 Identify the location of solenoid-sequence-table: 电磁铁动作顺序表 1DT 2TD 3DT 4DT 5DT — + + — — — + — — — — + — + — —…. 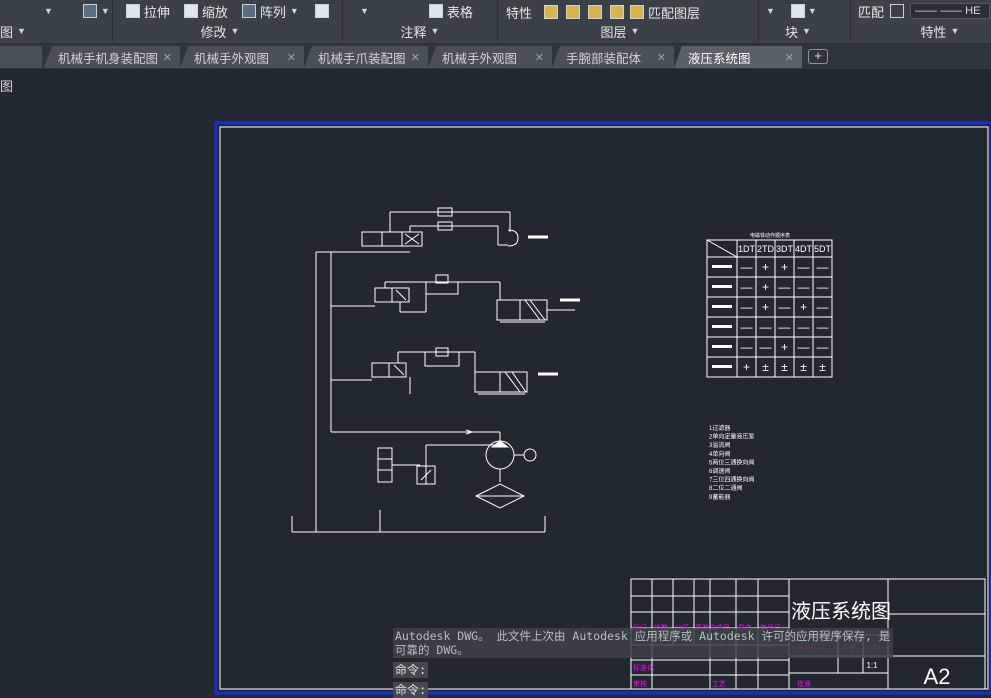
(769, 305).